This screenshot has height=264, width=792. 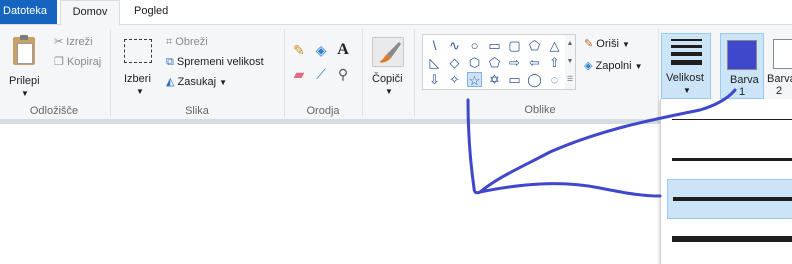 What do you see at coordinates (514, 62) in the screenshot?
I see `shape-item: ⇨` at bounding box center [514, 62].